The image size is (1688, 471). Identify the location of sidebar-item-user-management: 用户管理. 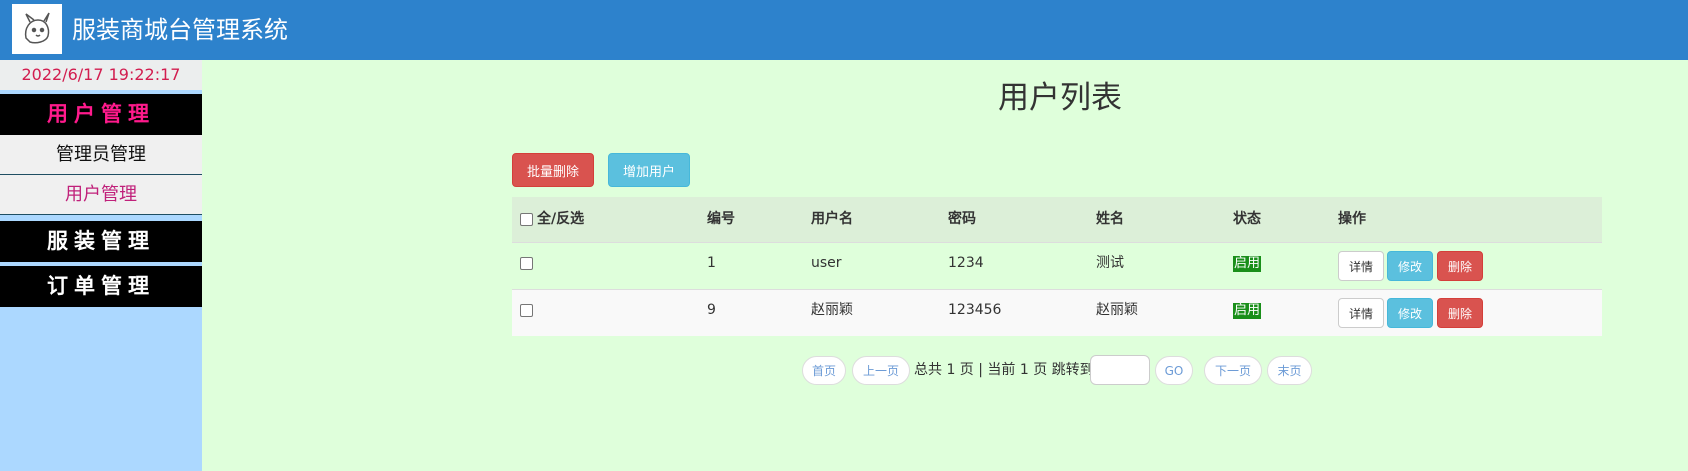
(101, 195).